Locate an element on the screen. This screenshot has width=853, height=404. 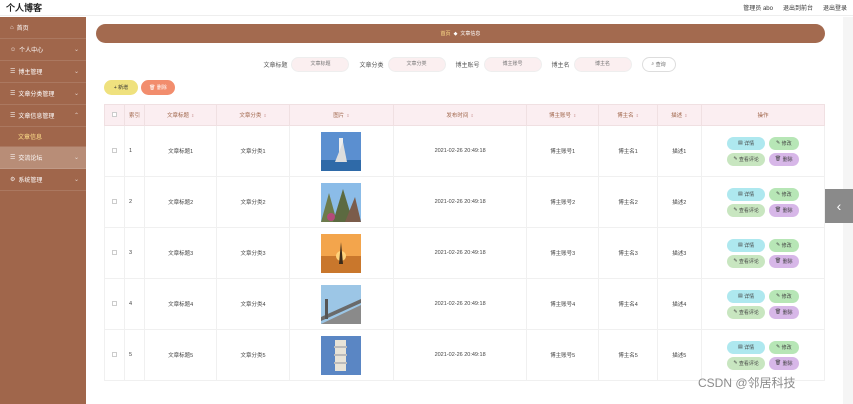
sidebar-item-home: ⌂ 首页 is located at coordinates (43, 28).